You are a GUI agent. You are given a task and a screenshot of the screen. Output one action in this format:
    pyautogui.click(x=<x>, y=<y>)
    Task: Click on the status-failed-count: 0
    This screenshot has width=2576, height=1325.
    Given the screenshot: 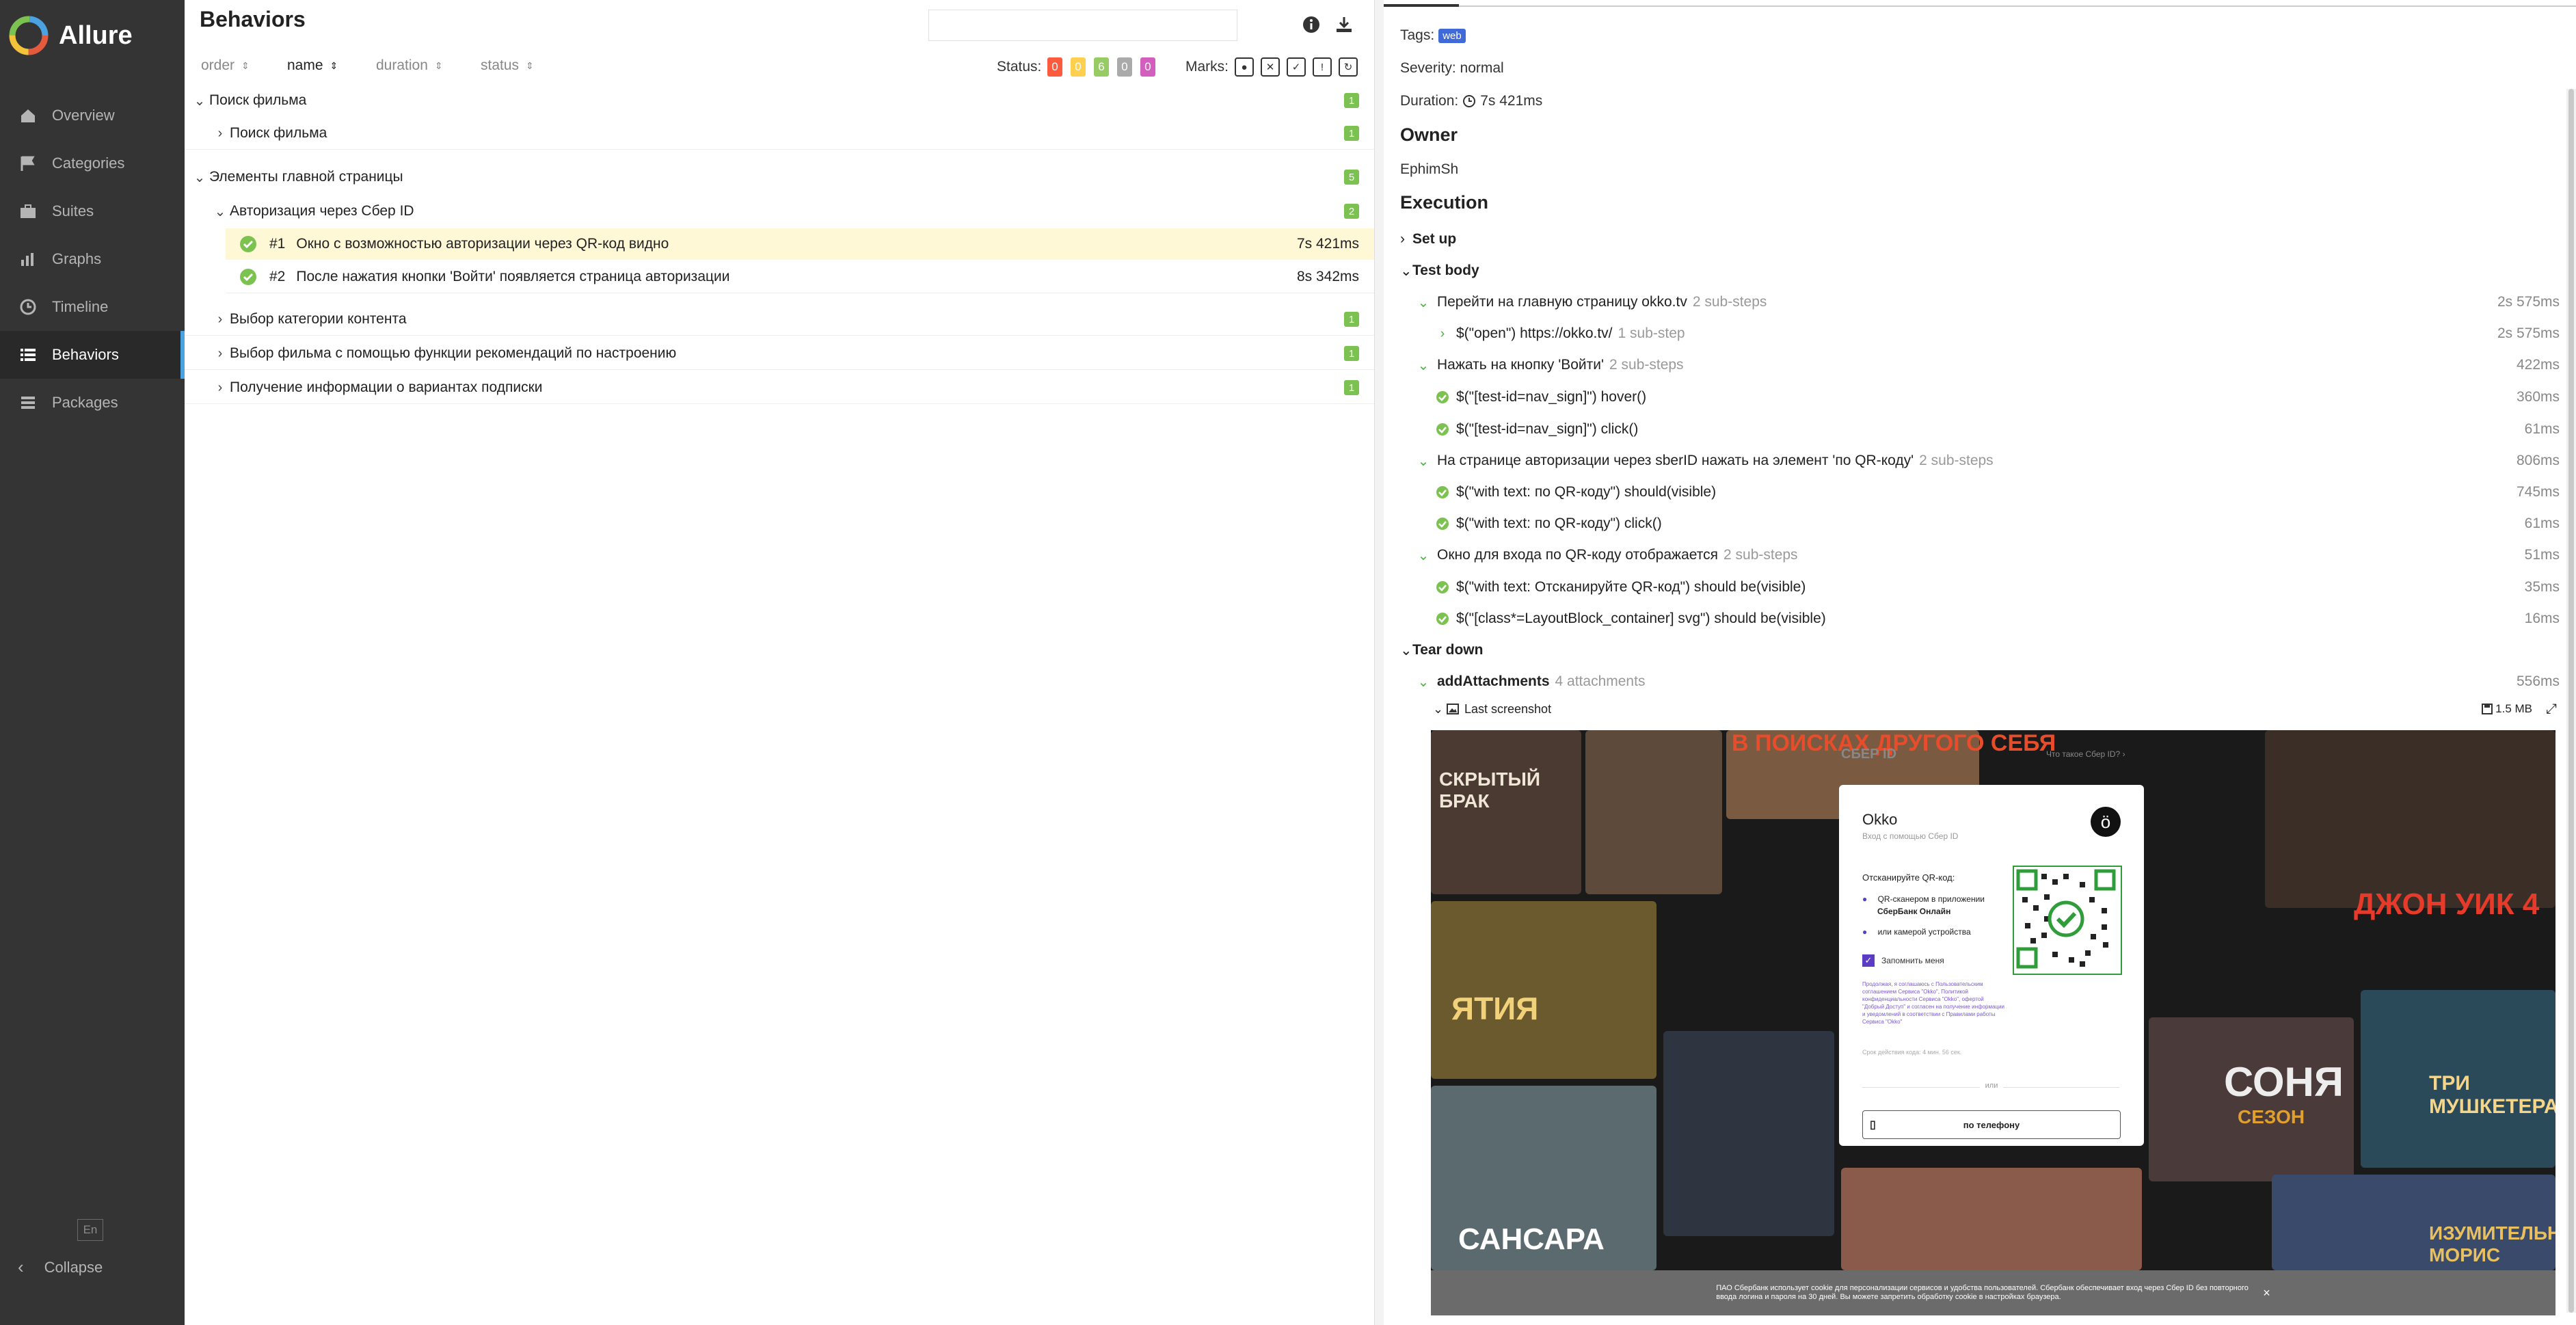 What is the action you would take?
    pyautogui.click(x=1054, y=67)
    